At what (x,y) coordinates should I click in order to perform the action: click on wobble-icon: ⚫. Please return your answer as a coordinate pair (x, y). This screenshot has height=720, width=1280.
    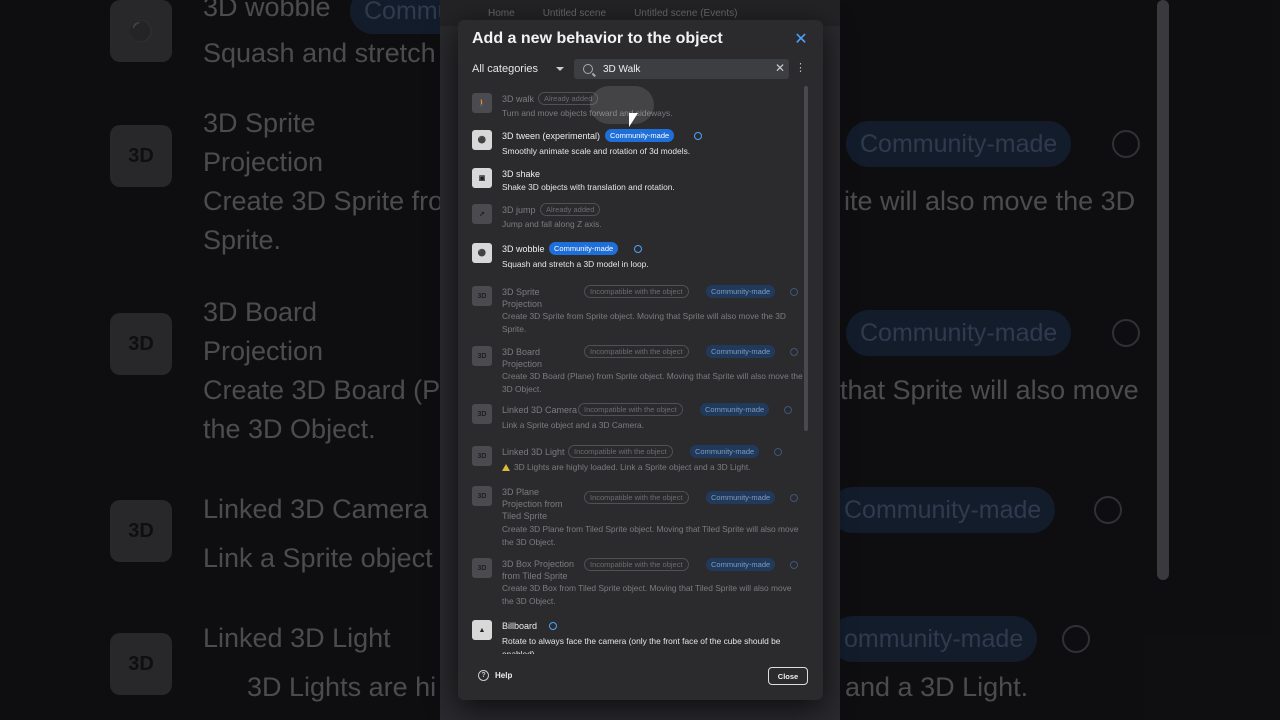
    Looking at the image, I should click on (482, 253).